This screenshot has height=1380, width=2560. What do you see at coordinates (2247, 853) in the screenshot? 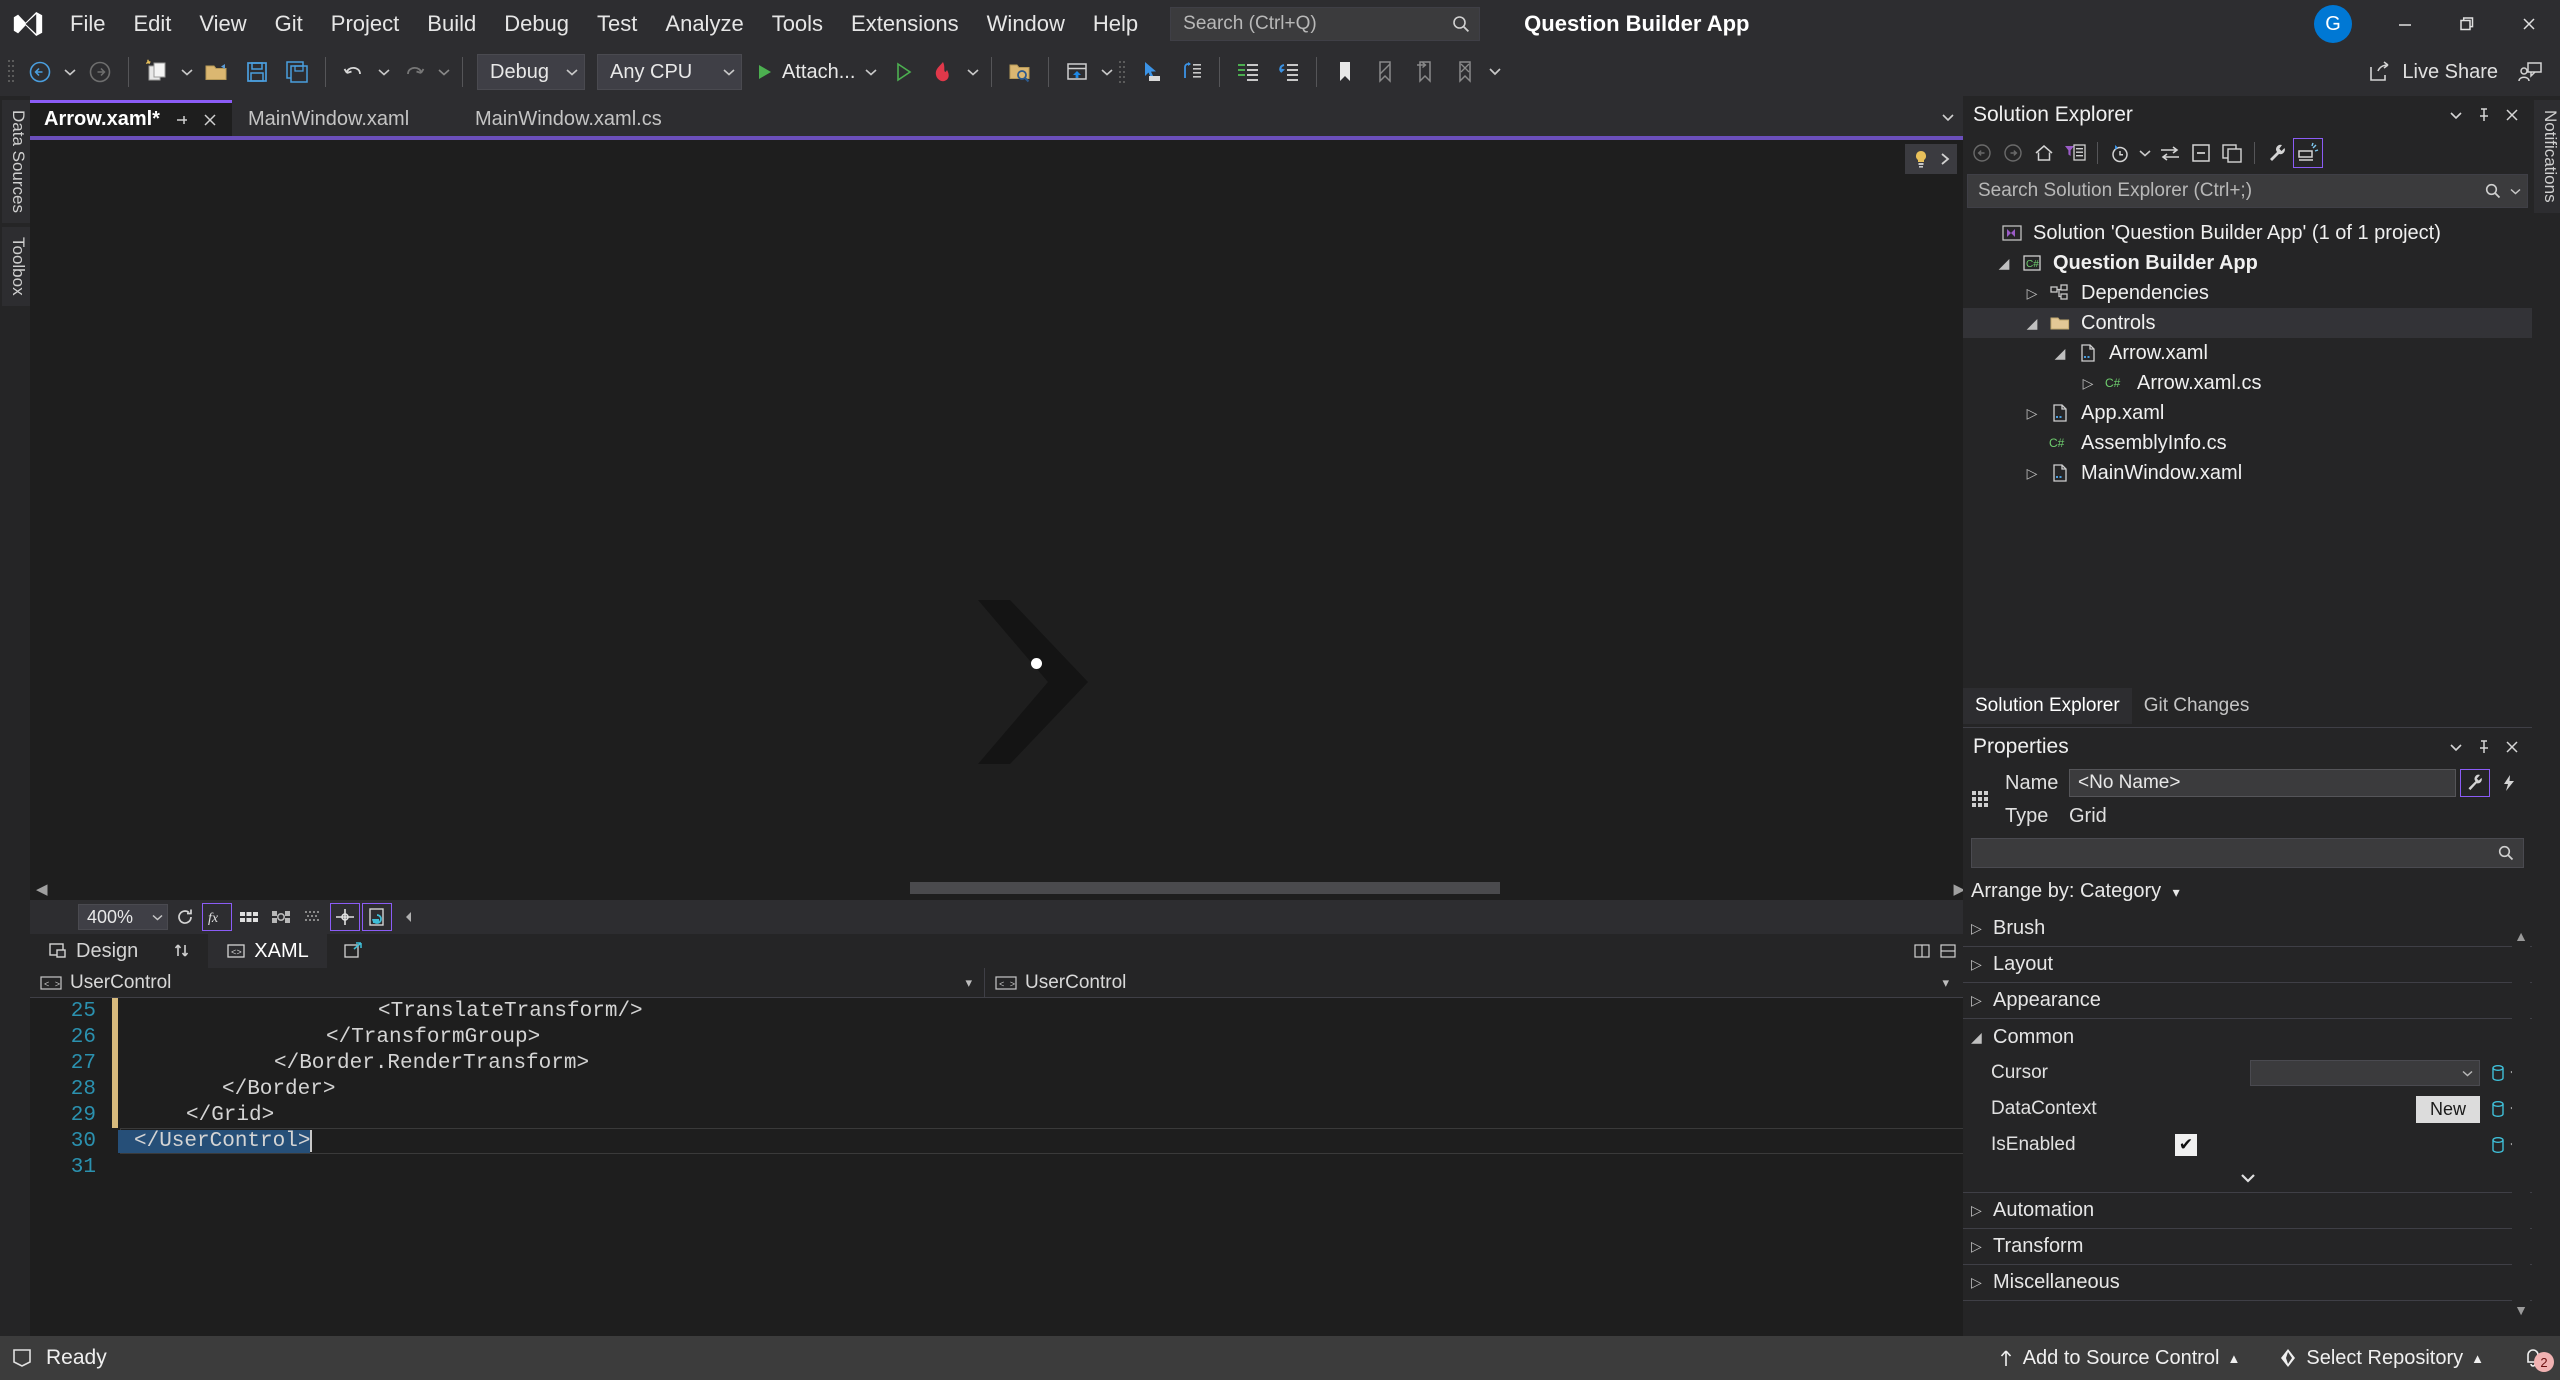
I see `properties-search-input` at bounding box center [2247, 853].